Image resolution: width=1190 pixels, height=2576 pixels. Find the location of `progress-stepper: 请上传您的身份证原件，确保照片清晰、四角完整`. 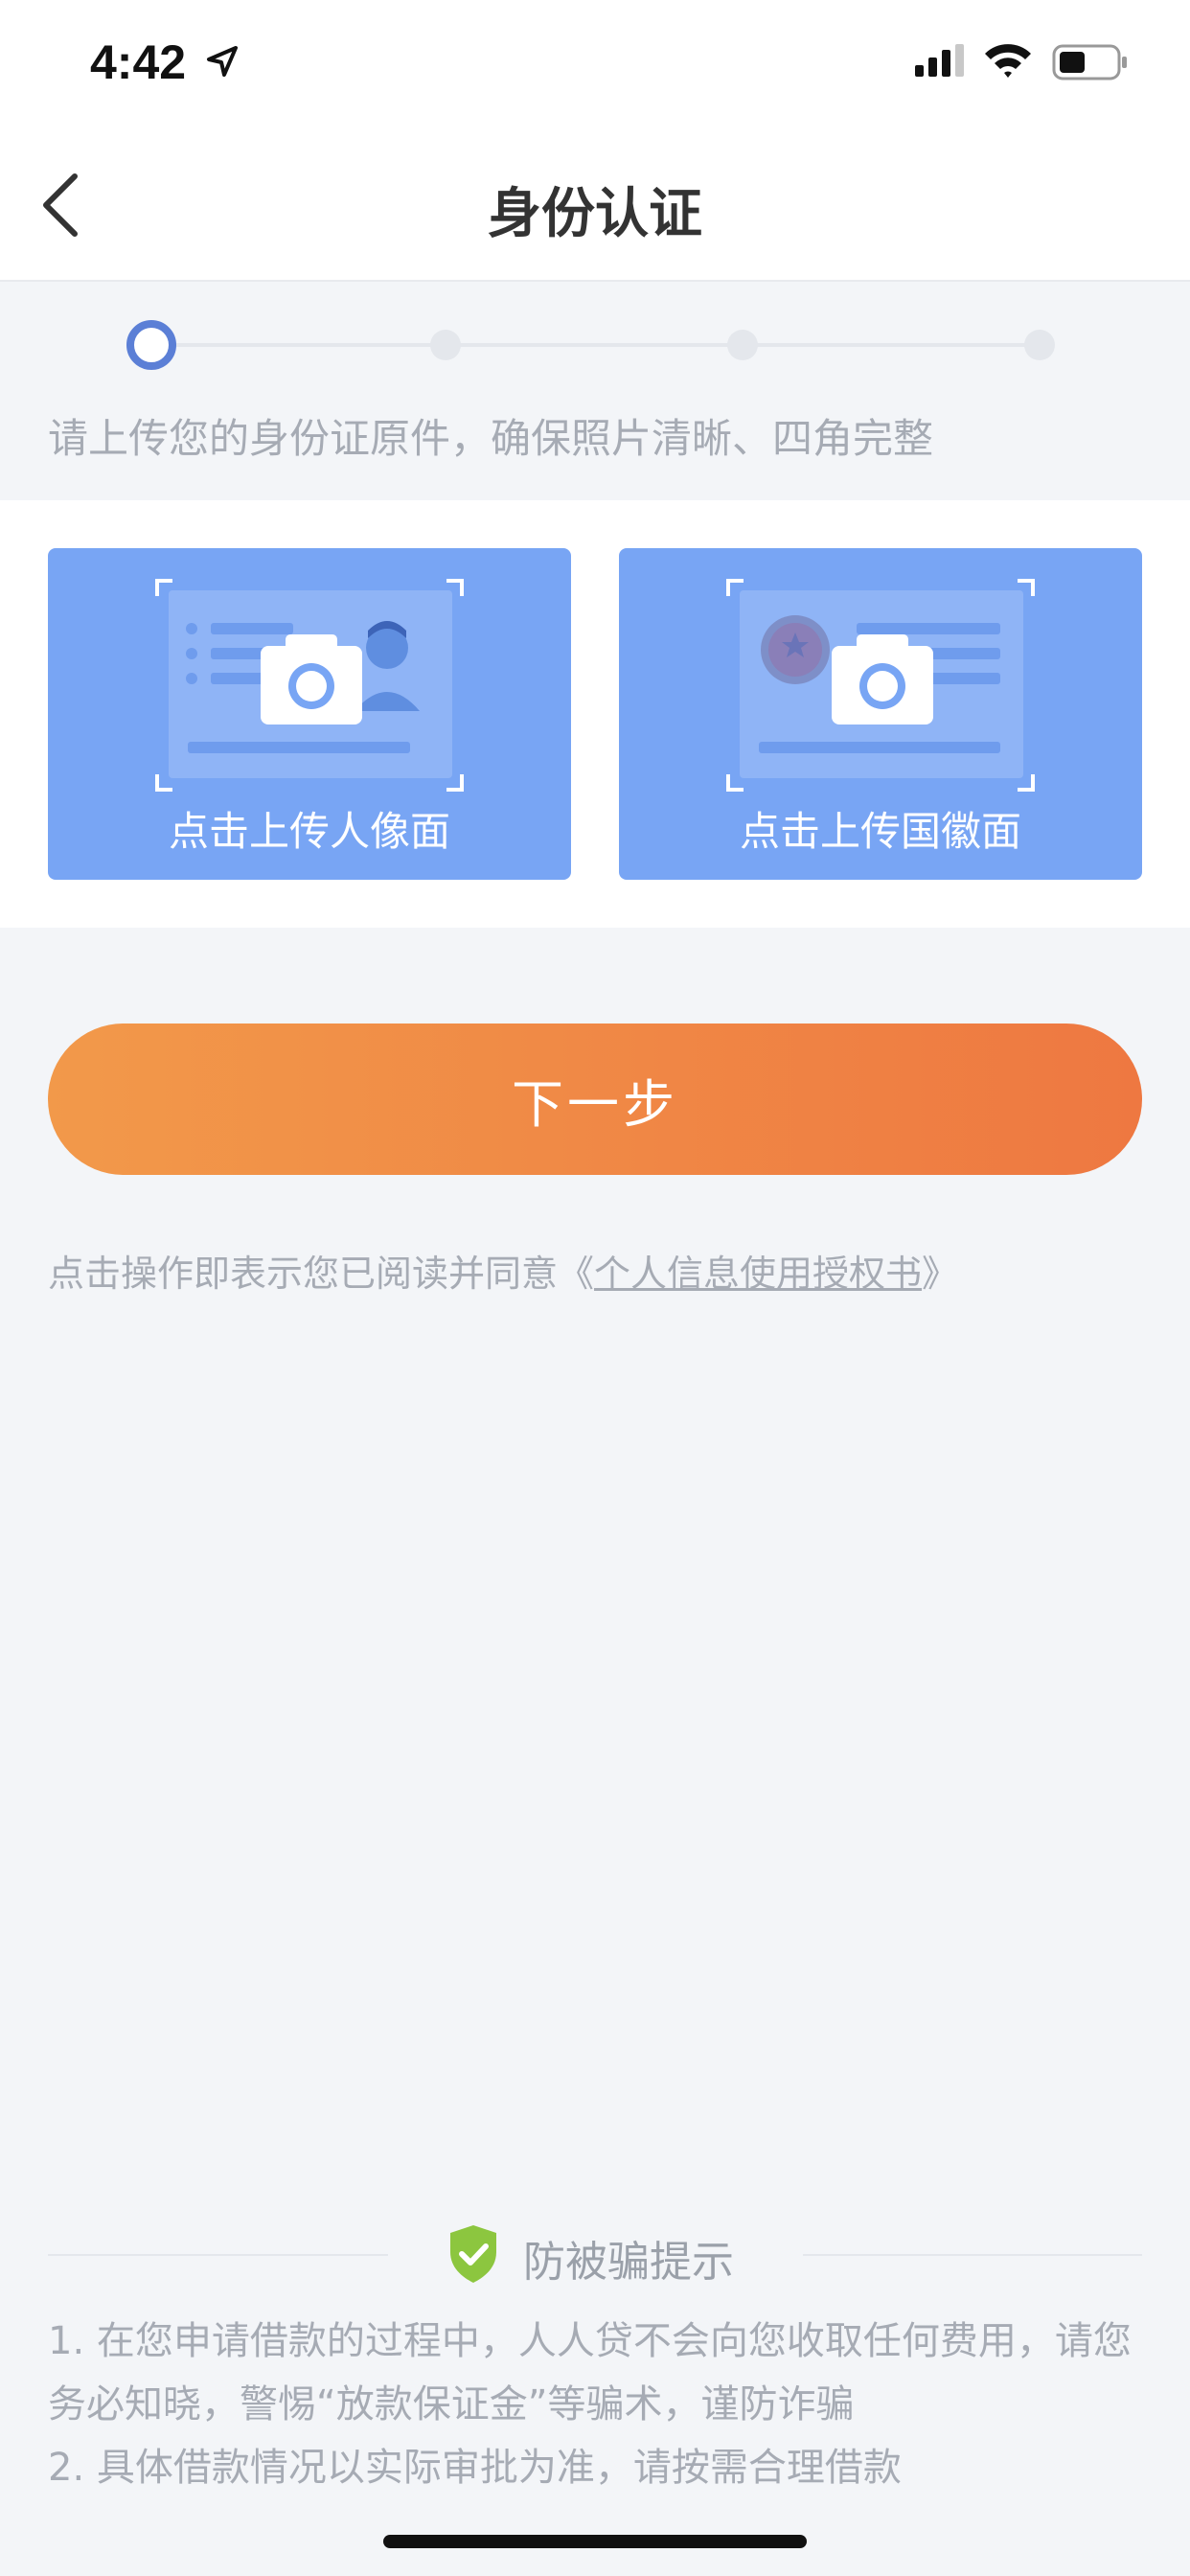

progress-stepper: 请上传您的身份证原件，确保照片清晰、四角完整 is located at coordinates (595, 391).